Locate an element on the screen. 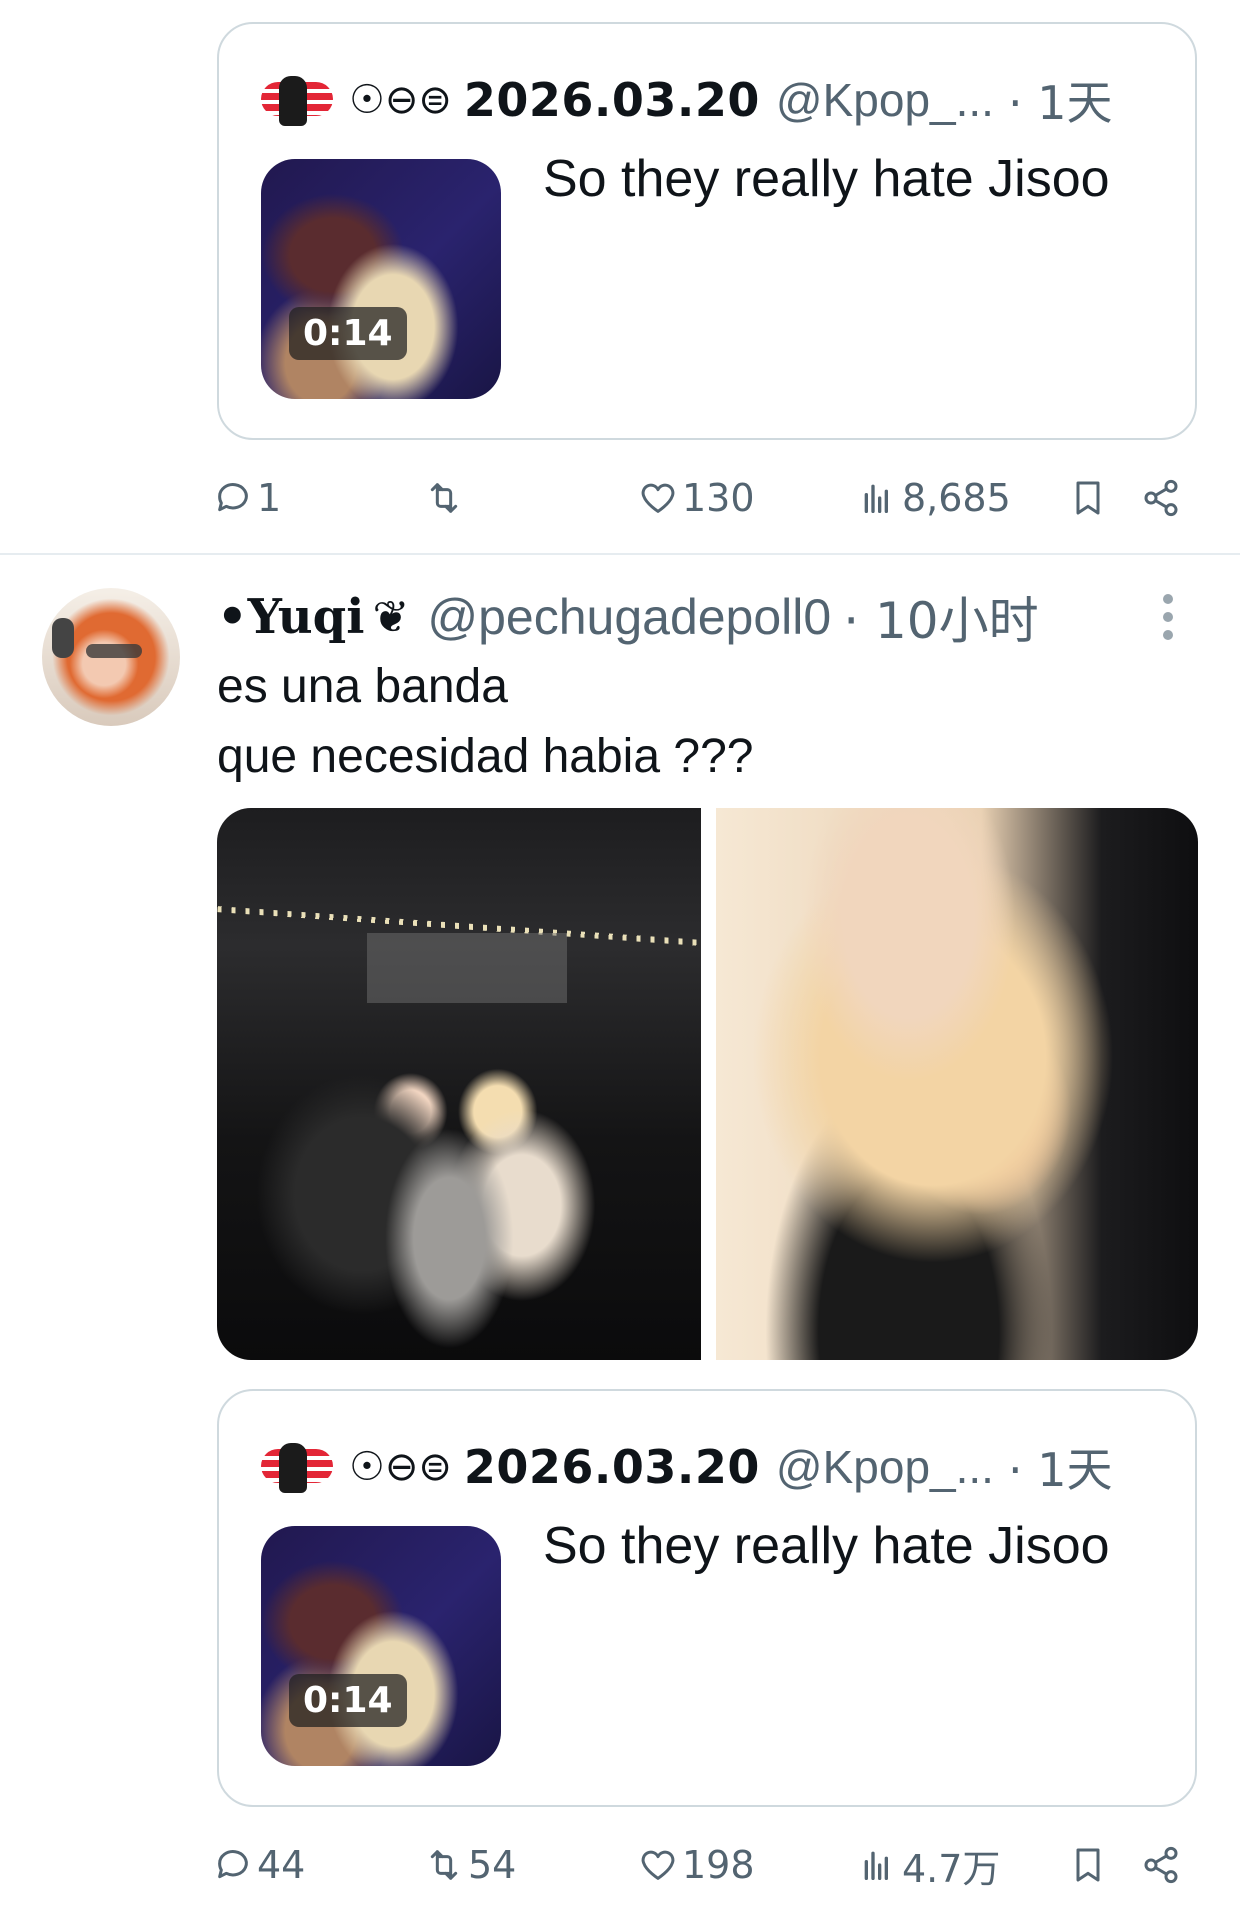  tweet-text-line: que necesidad habia ??? is located at coordinates (485, 756).